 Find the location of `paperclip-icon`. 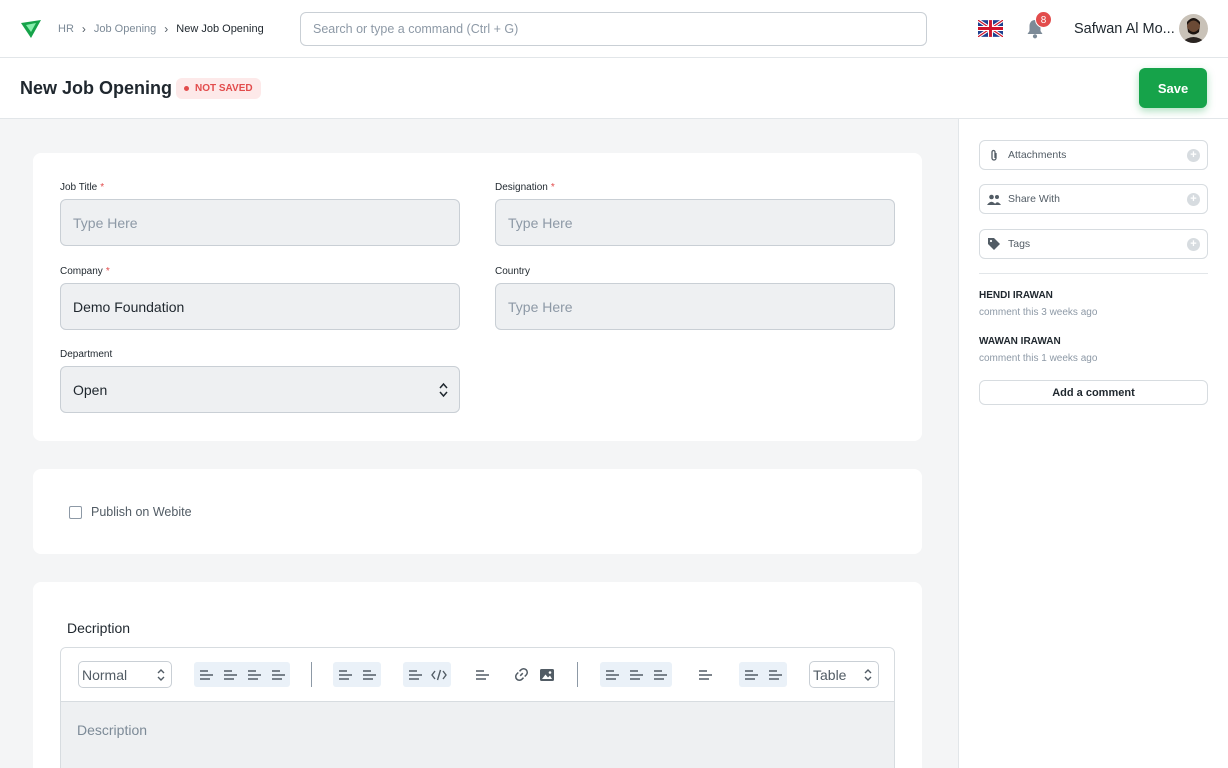

paperclip-icon is located at coordinates (994, 155).